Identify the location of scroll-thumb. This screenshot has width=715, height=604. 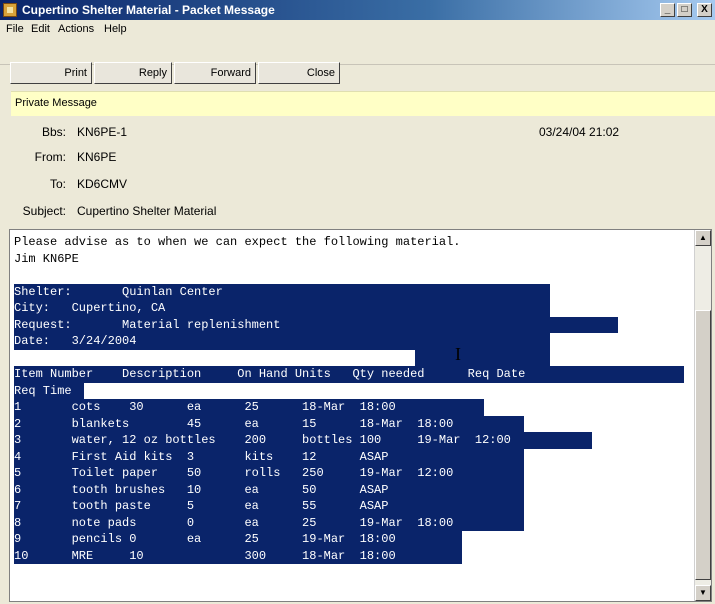
(703, 445).